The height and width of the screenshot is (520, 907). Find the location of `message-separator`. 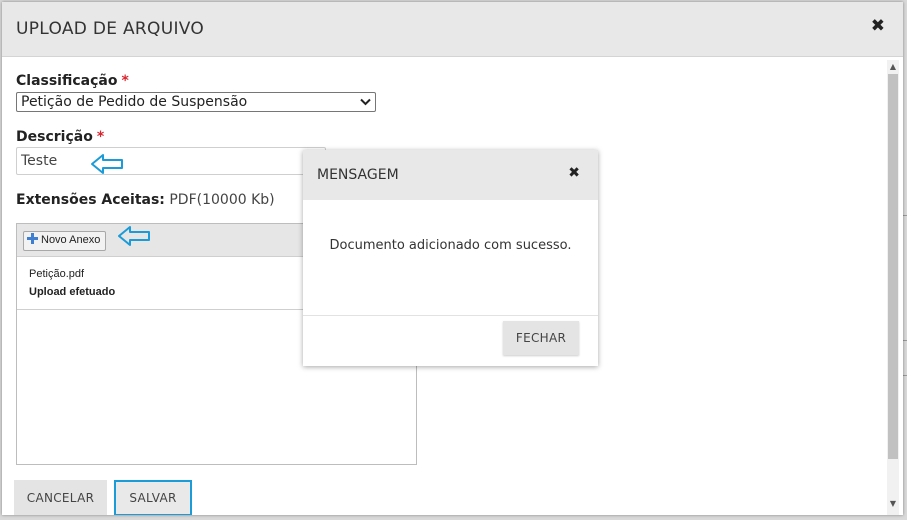

message-separator is located at coordinates (450, 315).